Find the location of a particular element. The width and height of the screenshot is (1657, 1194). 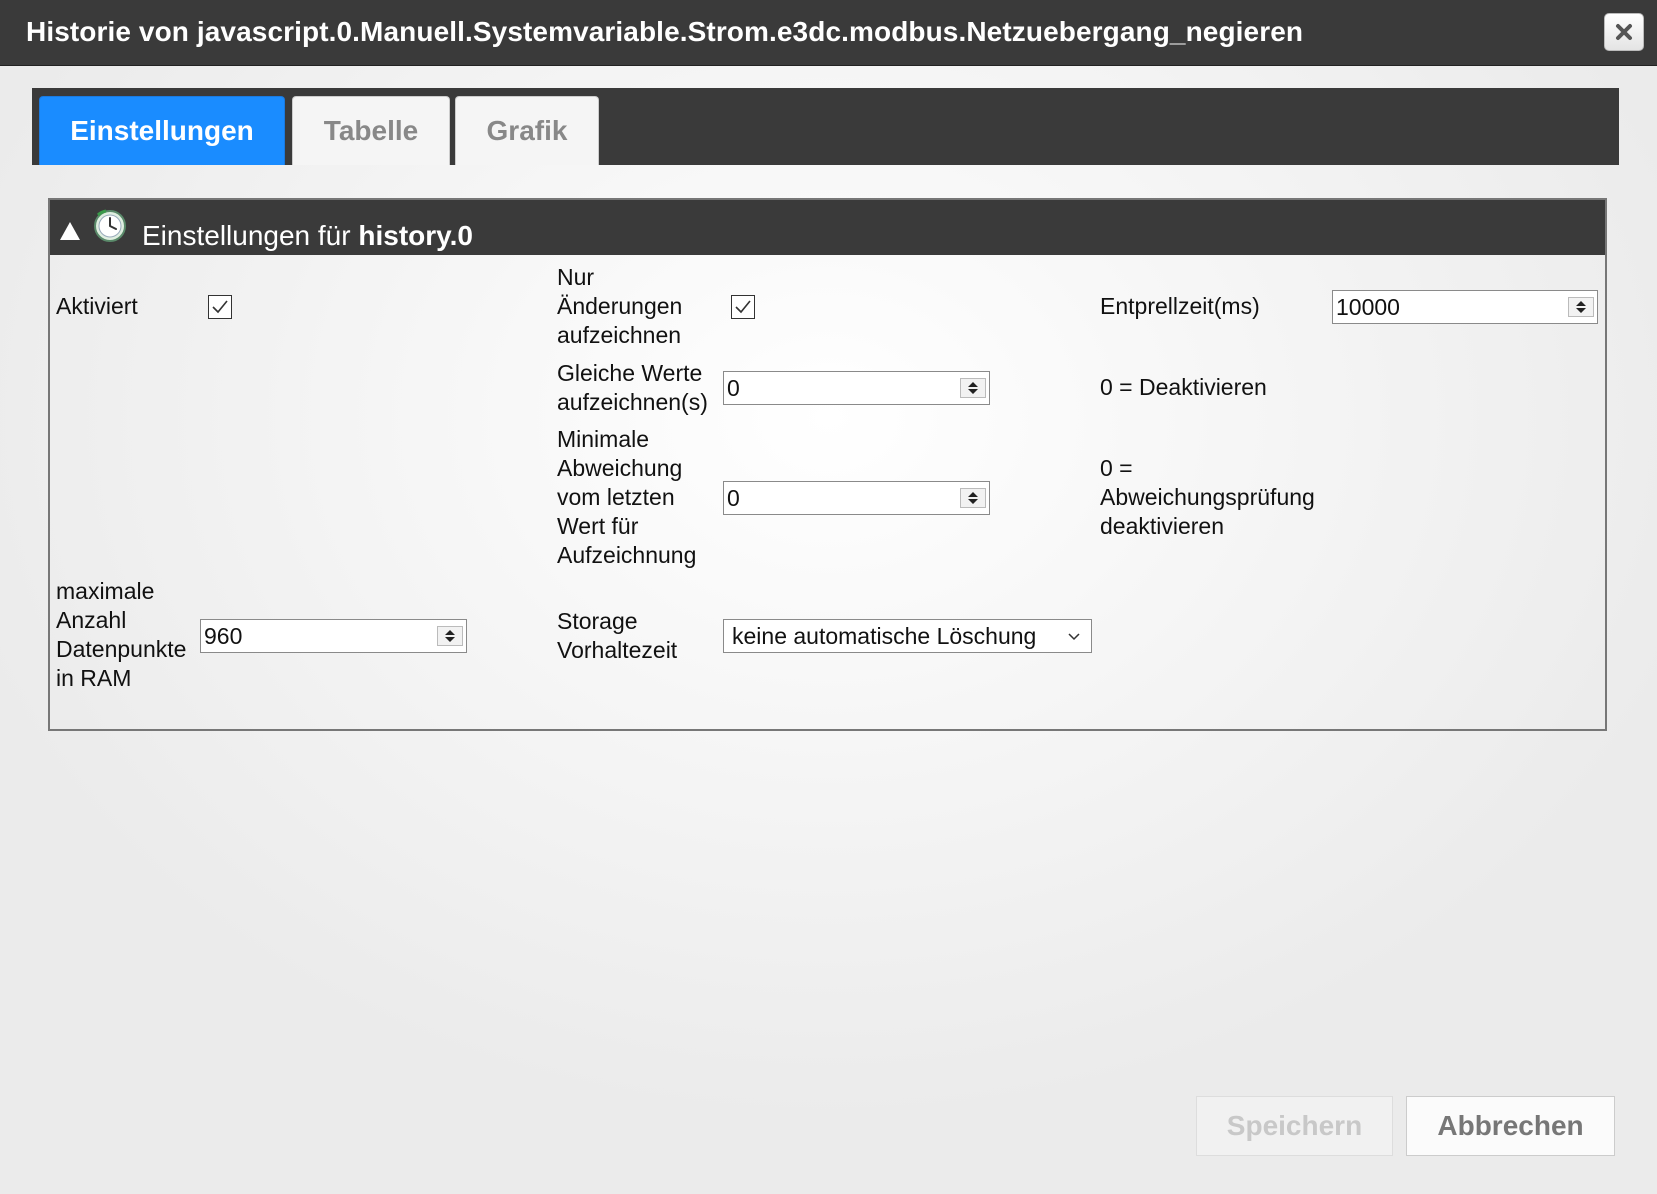

enabled-checkbox is located at coordinates (220, 307).